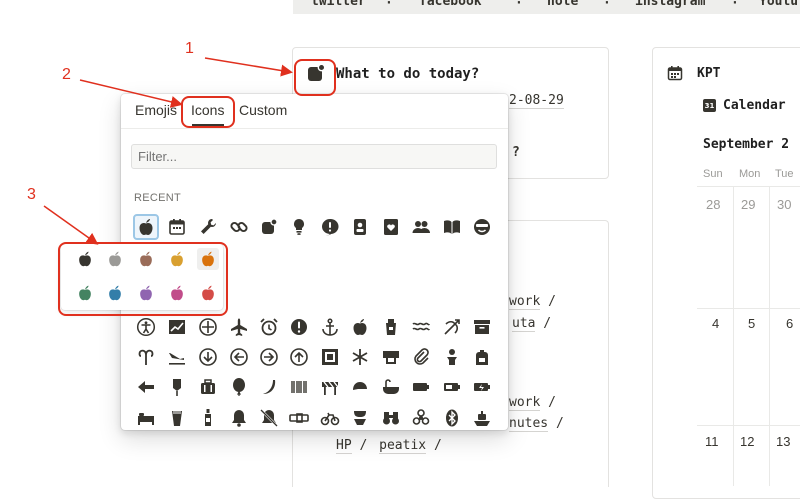 This screenshot has width=800, height=499. I want to click on id-badge-icon, so click(360, 227).